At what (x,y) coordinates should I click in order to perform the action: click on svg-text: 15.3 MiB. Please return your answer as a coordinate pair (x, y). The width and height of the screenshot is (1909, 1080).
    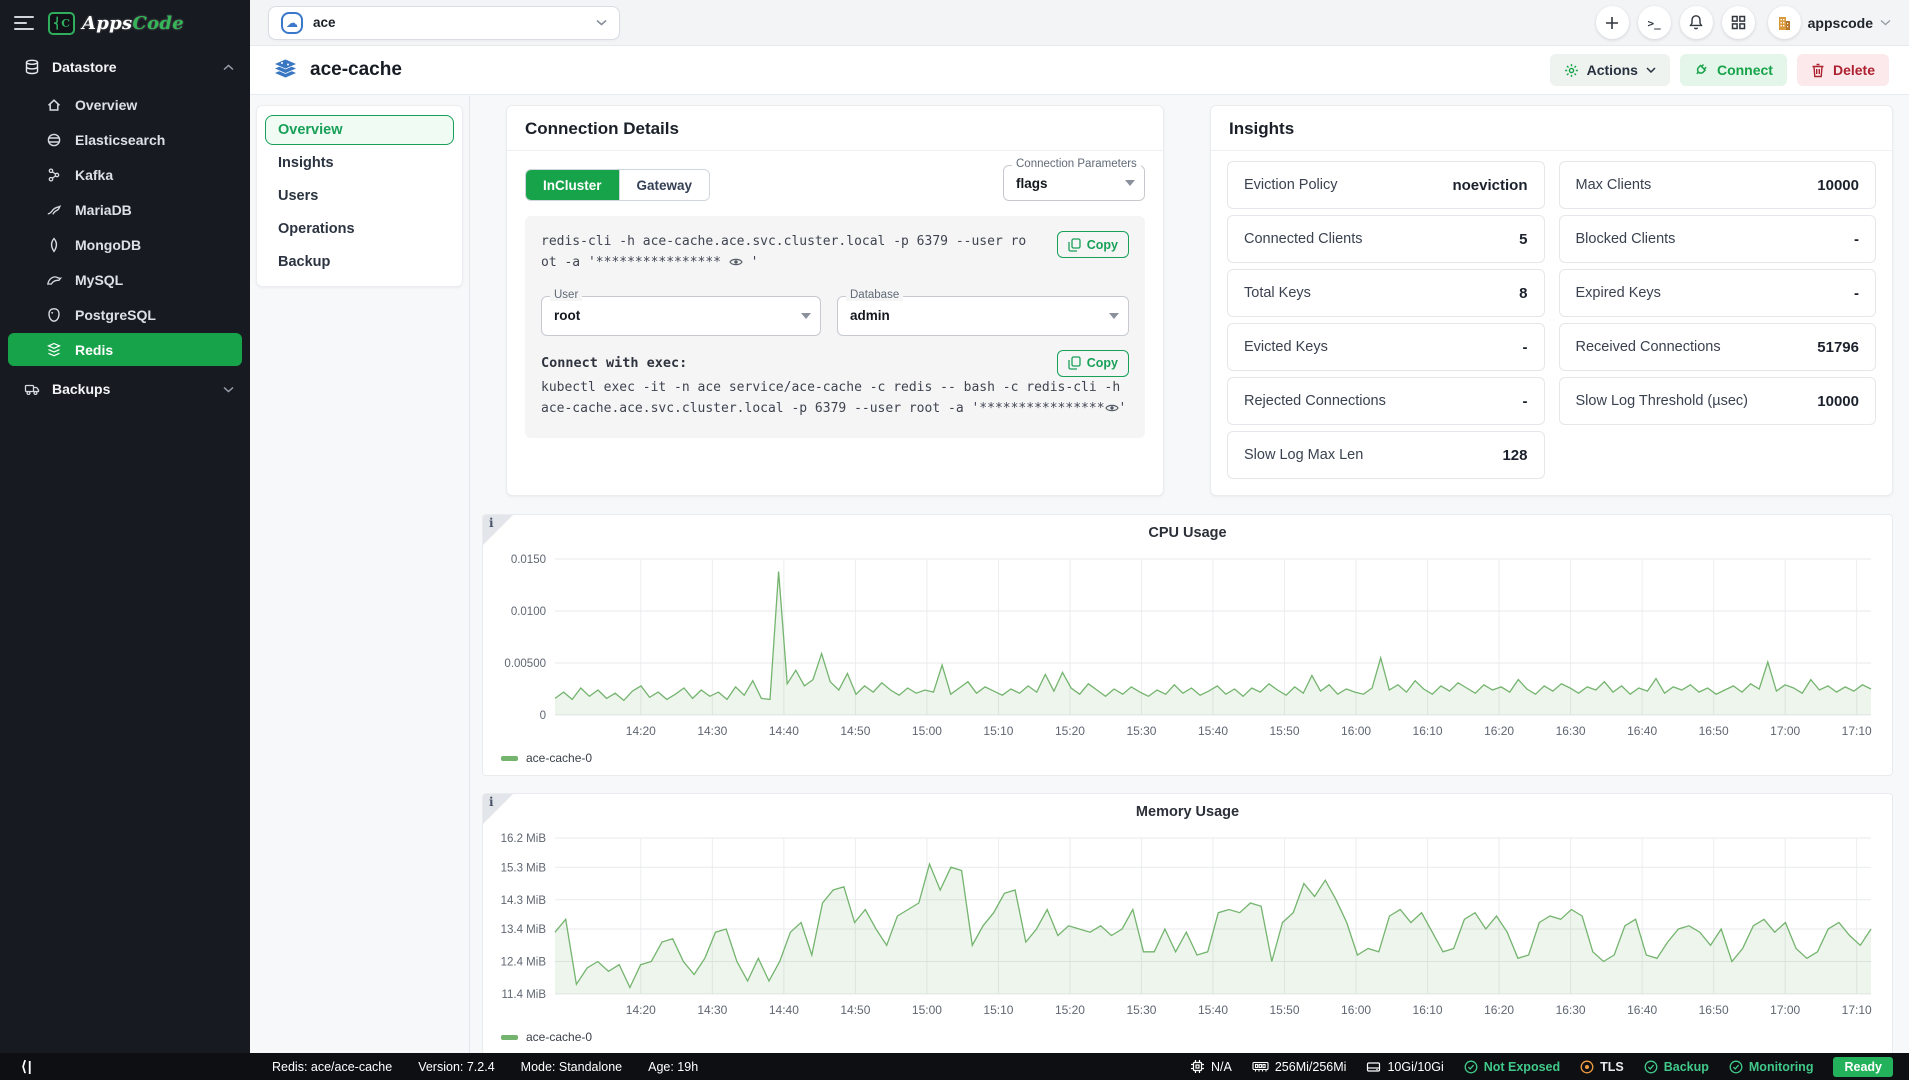
    Looking at the image, I should click on (524, 868).